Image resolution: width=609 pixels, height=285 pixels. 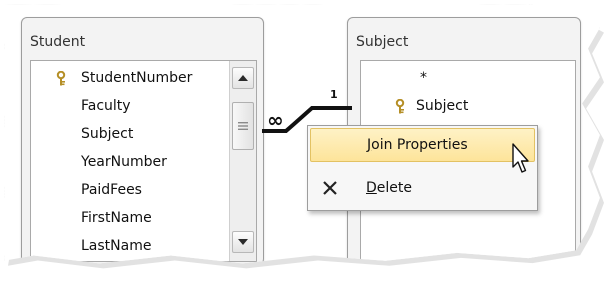 I want to click on field-list-item: PaidFees, so click(x=143, y=190).